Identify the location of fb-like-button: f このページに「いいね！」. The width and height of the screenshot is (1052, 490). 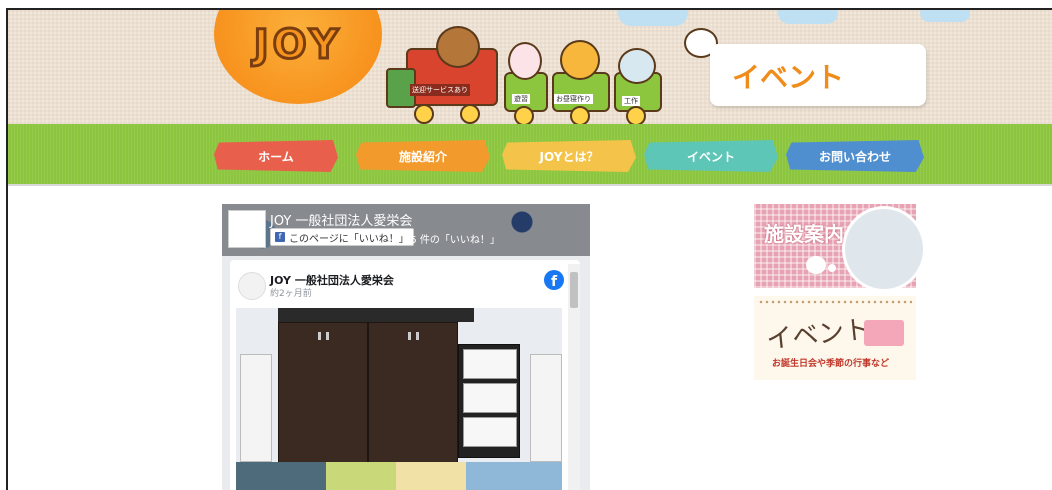
(342, 237).